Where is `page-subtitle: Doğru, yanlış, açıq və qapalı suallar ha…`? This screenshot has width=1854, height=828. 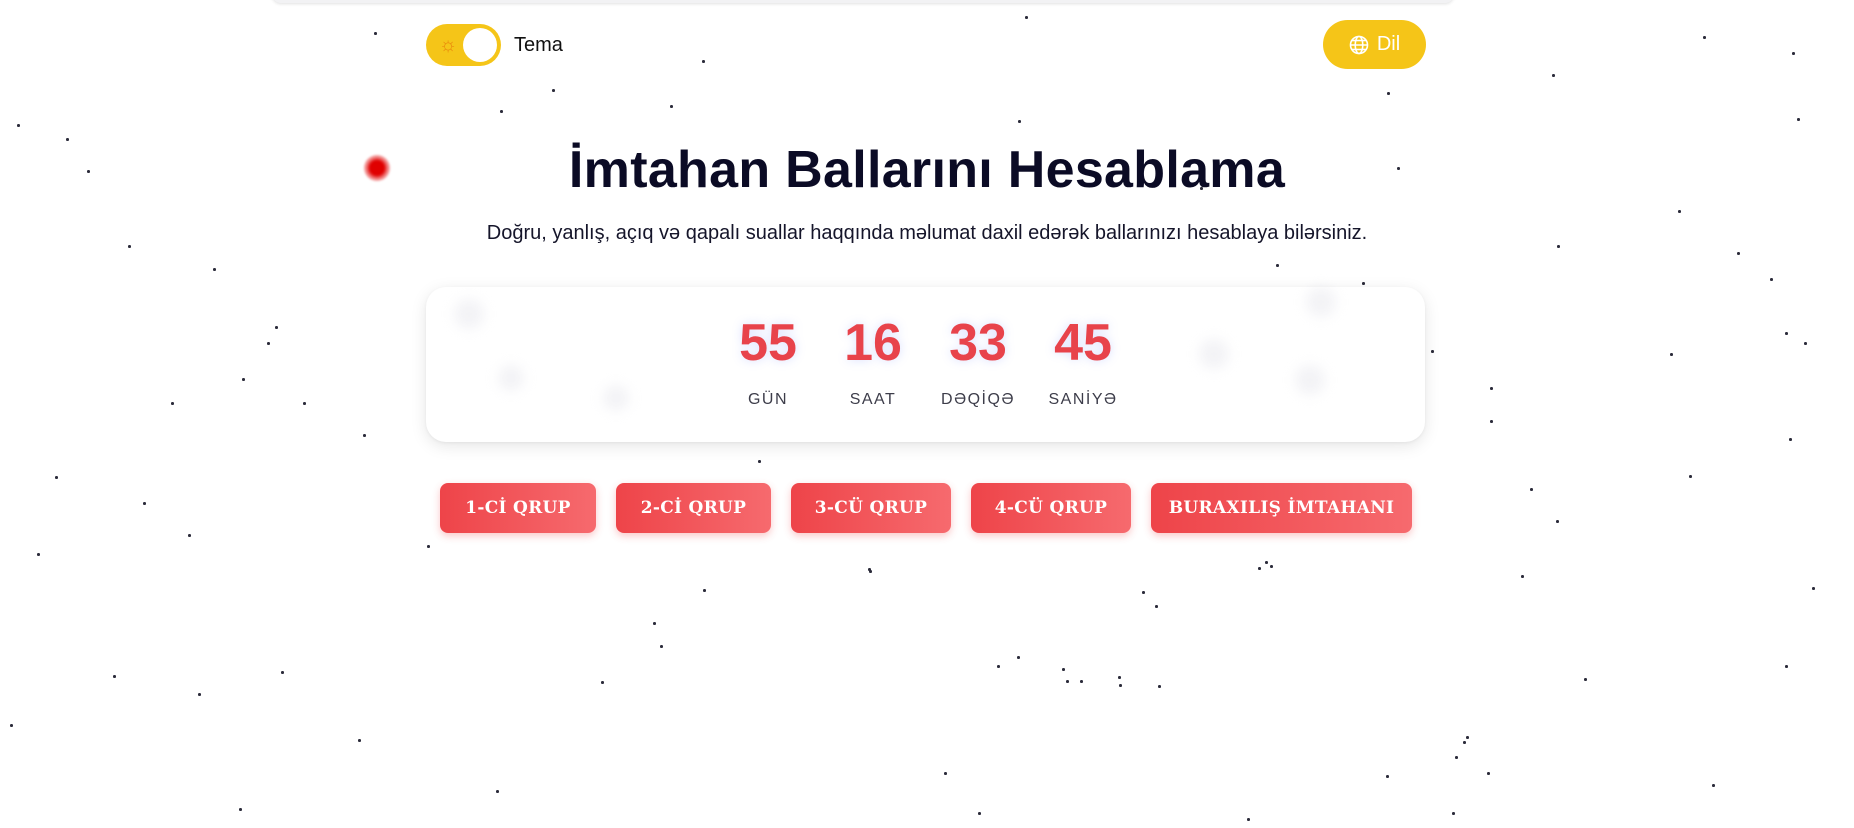 page-subtitle: Doğru, yanlış, açıq və qapalı suallar ha… is located at coordinates (927, 233).